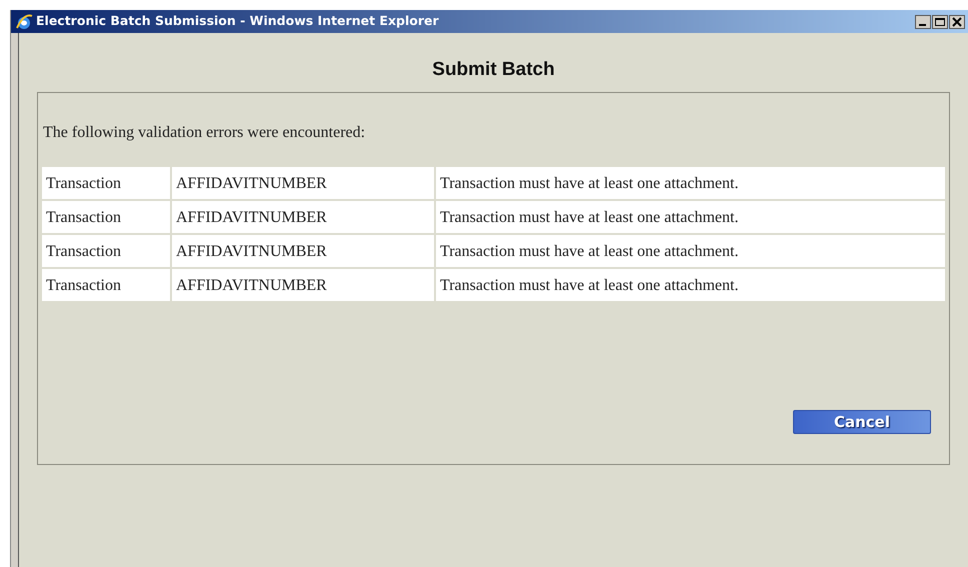 This screenshot has width=968, height=567. I want to click on cancel-button: Cancel, so click(862, 422).